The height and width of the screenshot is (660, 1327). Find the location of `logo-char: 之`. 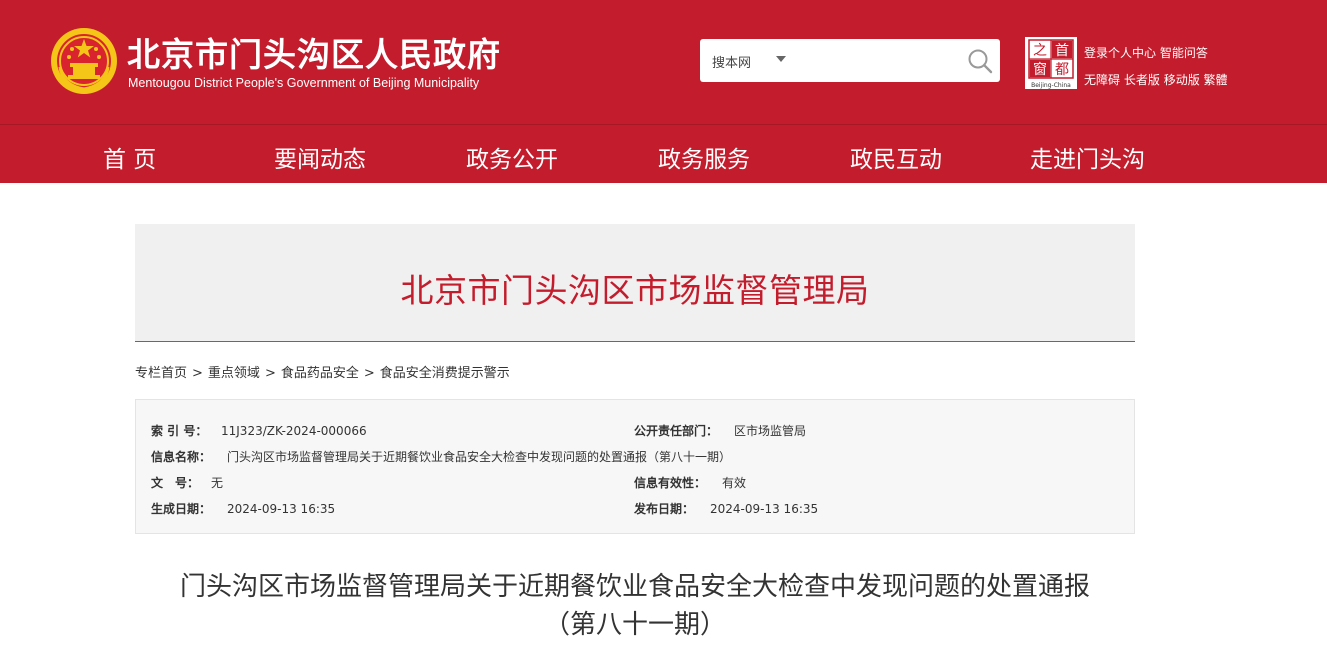

logo-char: 之 is located at coordinates (1040, 51).